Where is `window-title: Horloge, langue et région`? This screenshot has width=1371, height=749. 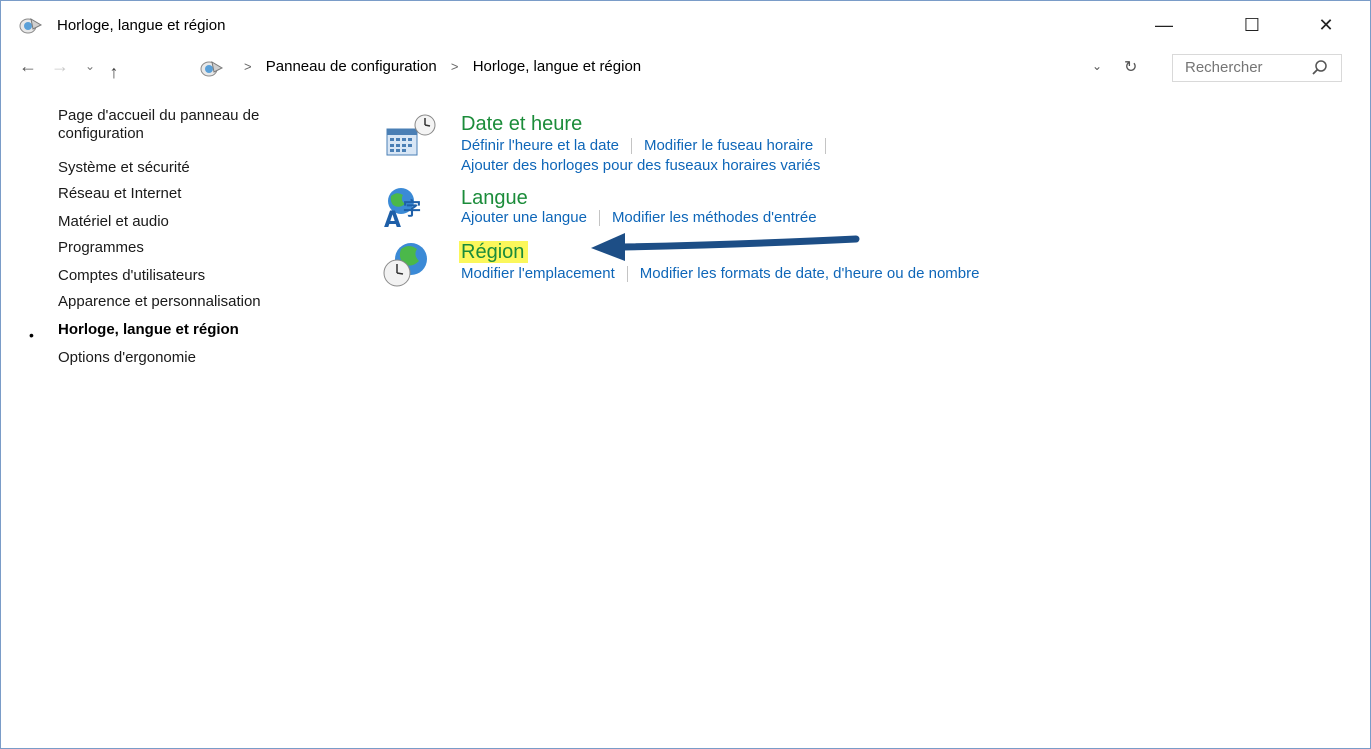
window-title: Horloge, langue et région is located at coordinates (141, 25).